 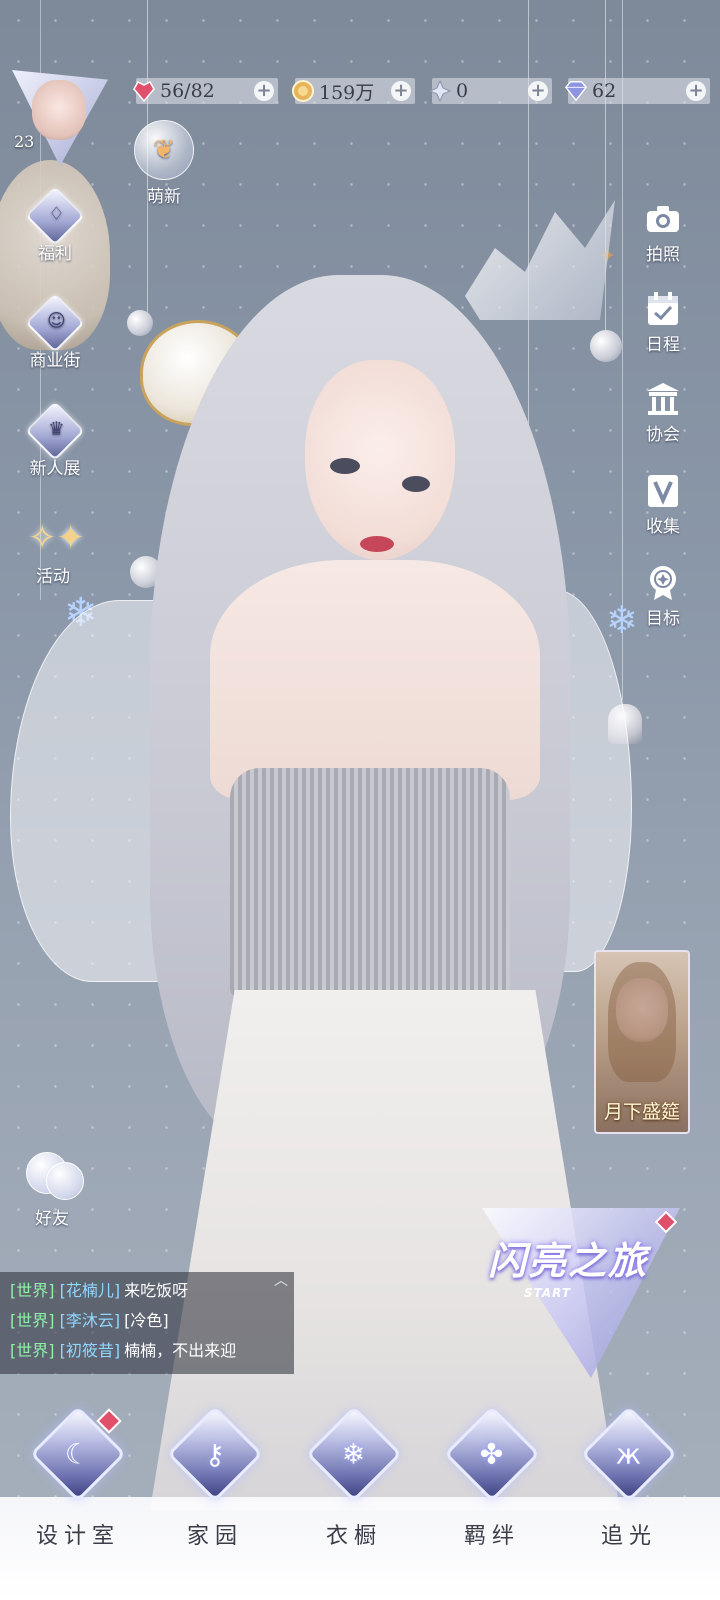 I want to click on collection-button: 收集, so click(x=663, y=504).